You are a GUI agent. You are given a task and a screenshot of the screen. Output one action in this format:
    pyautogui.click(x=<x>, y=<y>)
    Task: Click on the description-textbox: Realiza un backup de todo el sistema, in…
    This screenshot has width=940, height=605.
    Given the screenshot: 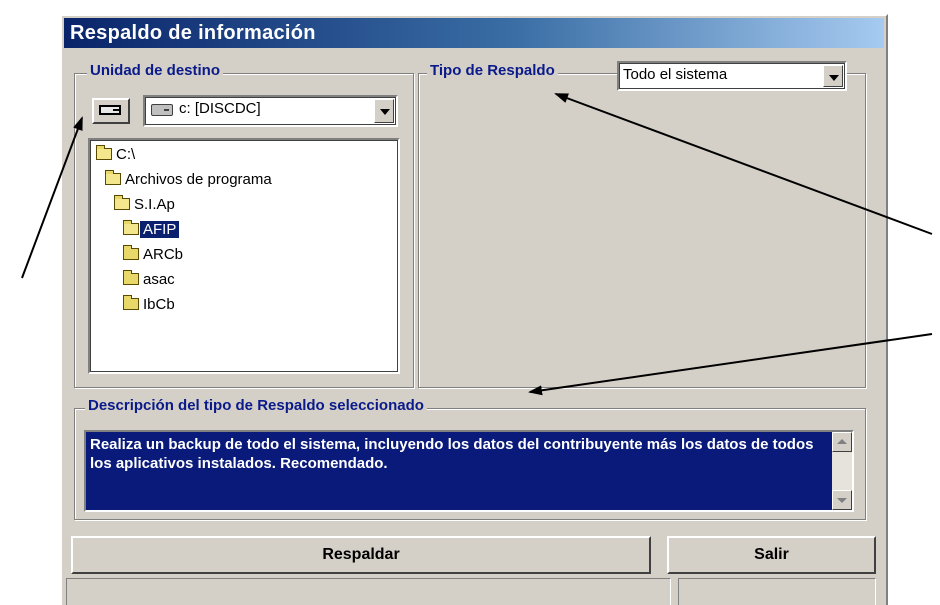 What is the action you would take?
    pyautogui.click(x=469, y=471)
    